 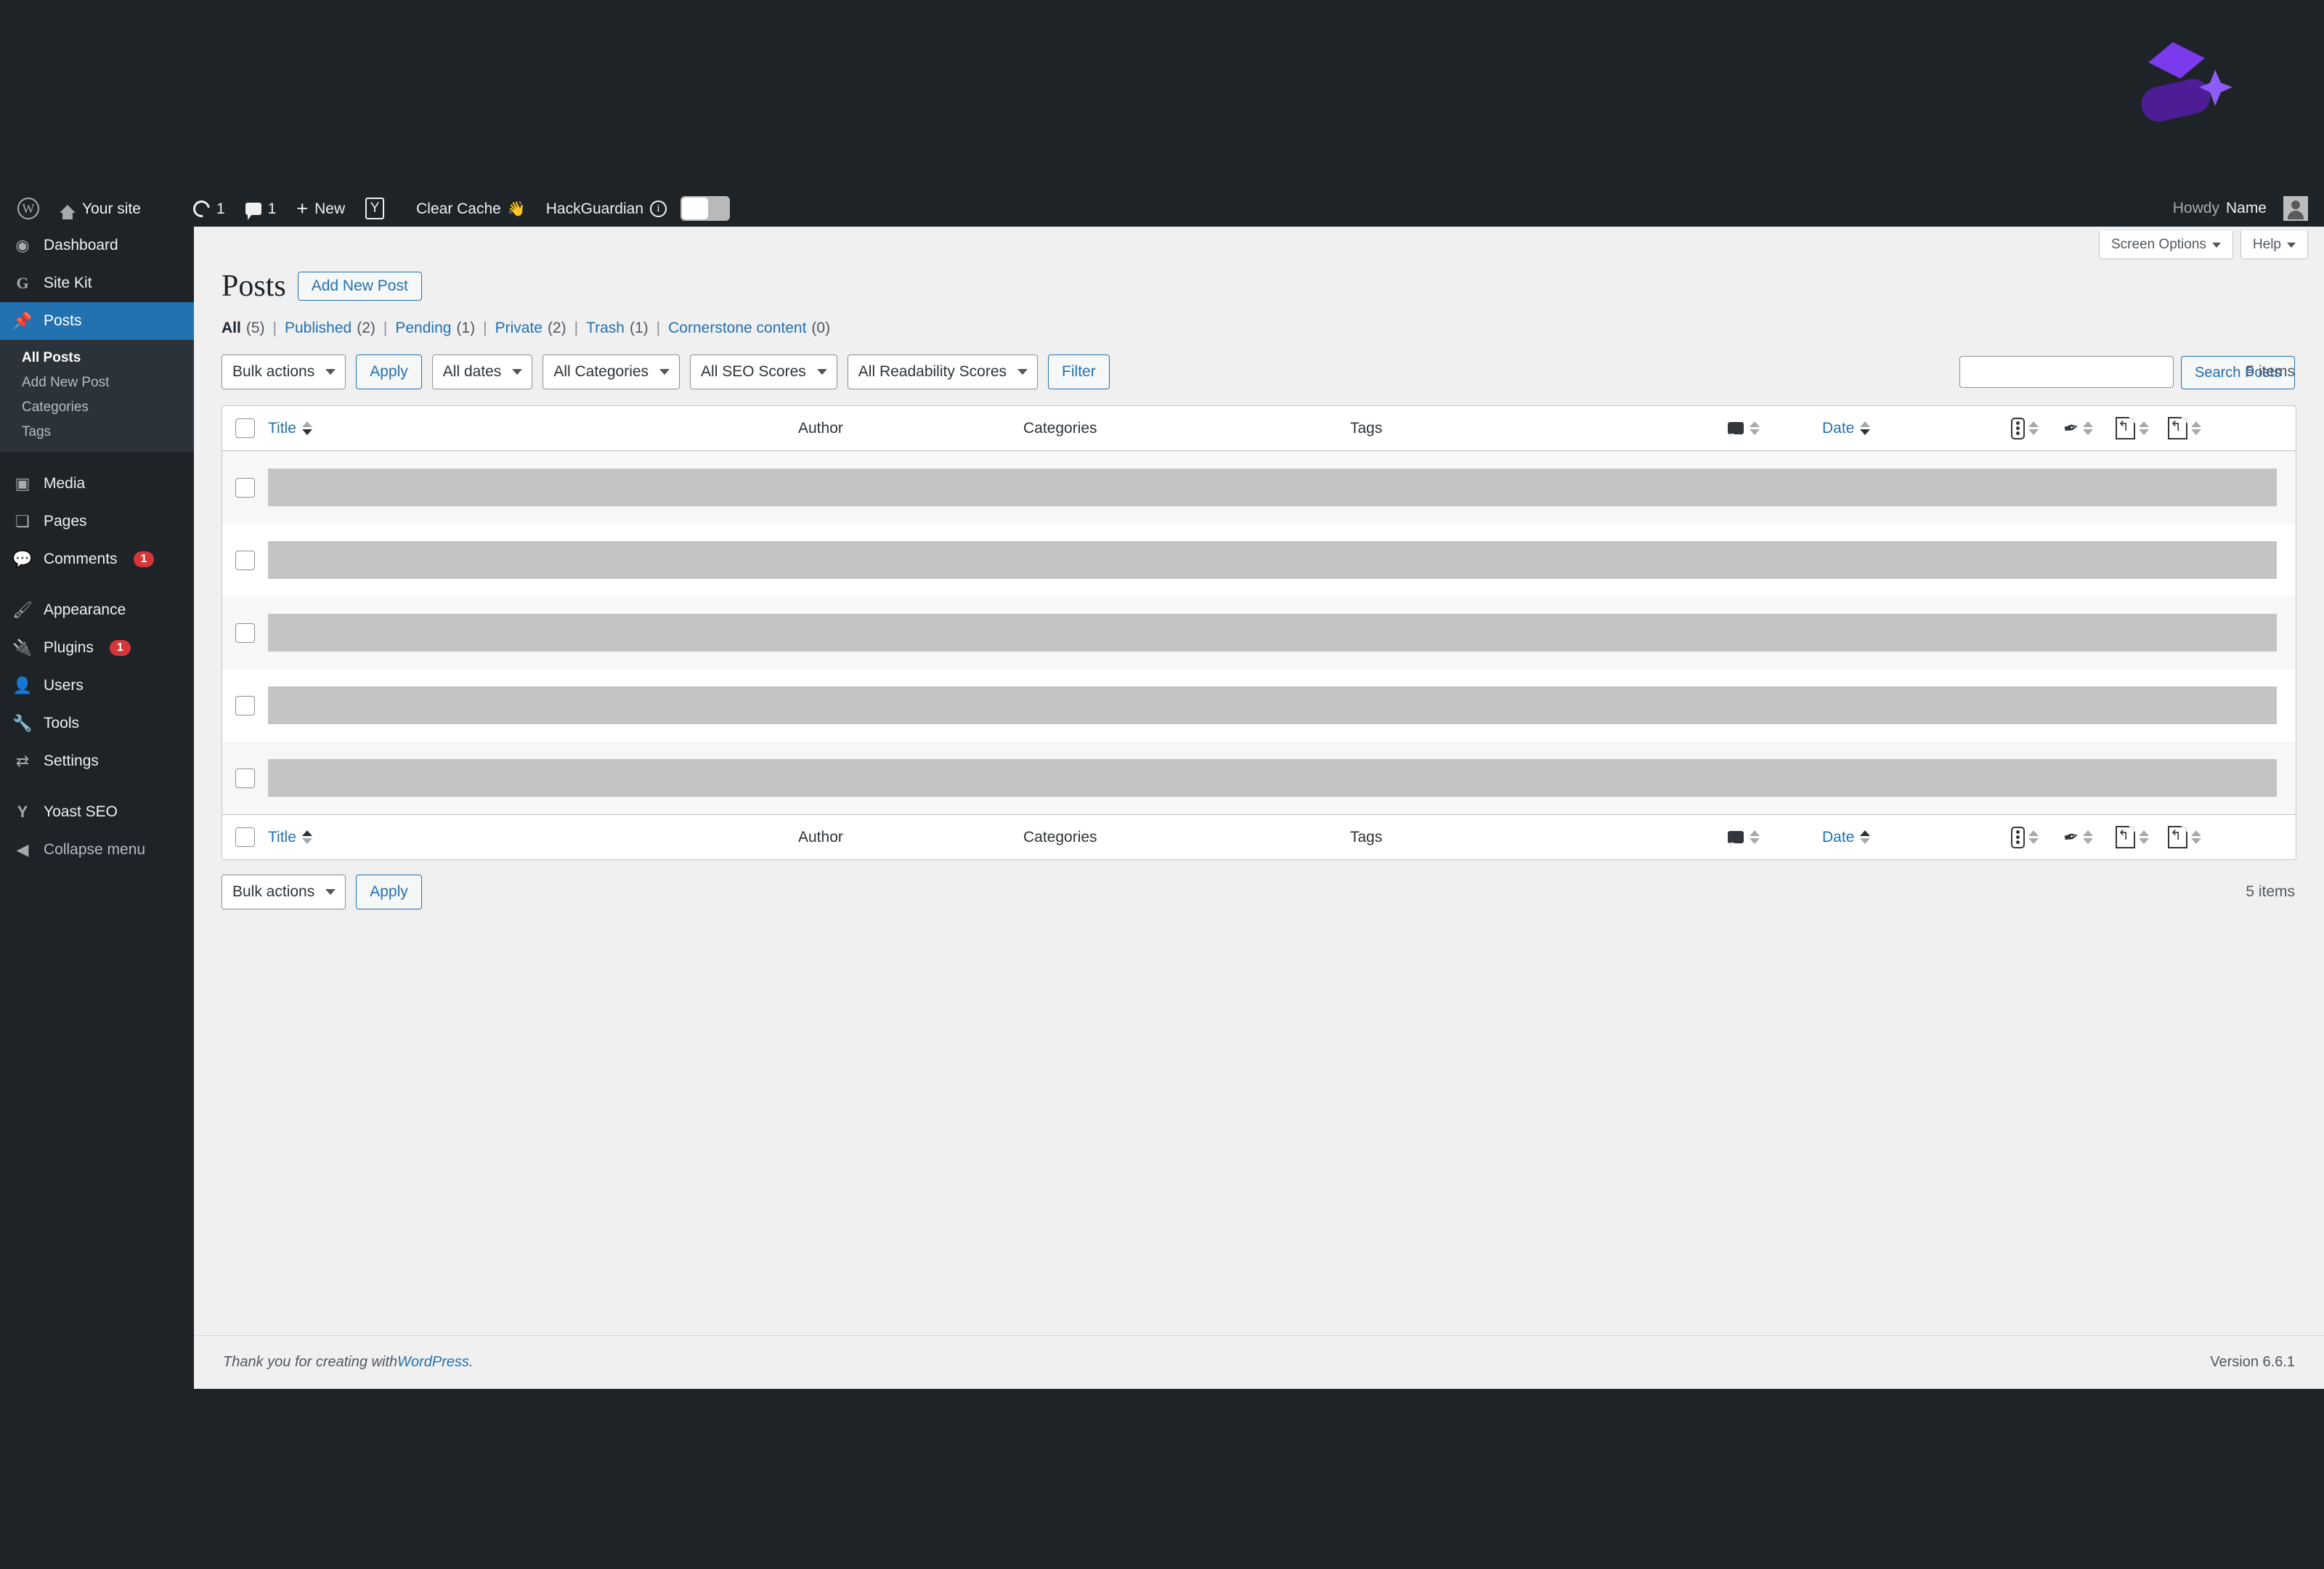 I want to click on select-all-checkbox-bottom, so click(x=245, y=837).